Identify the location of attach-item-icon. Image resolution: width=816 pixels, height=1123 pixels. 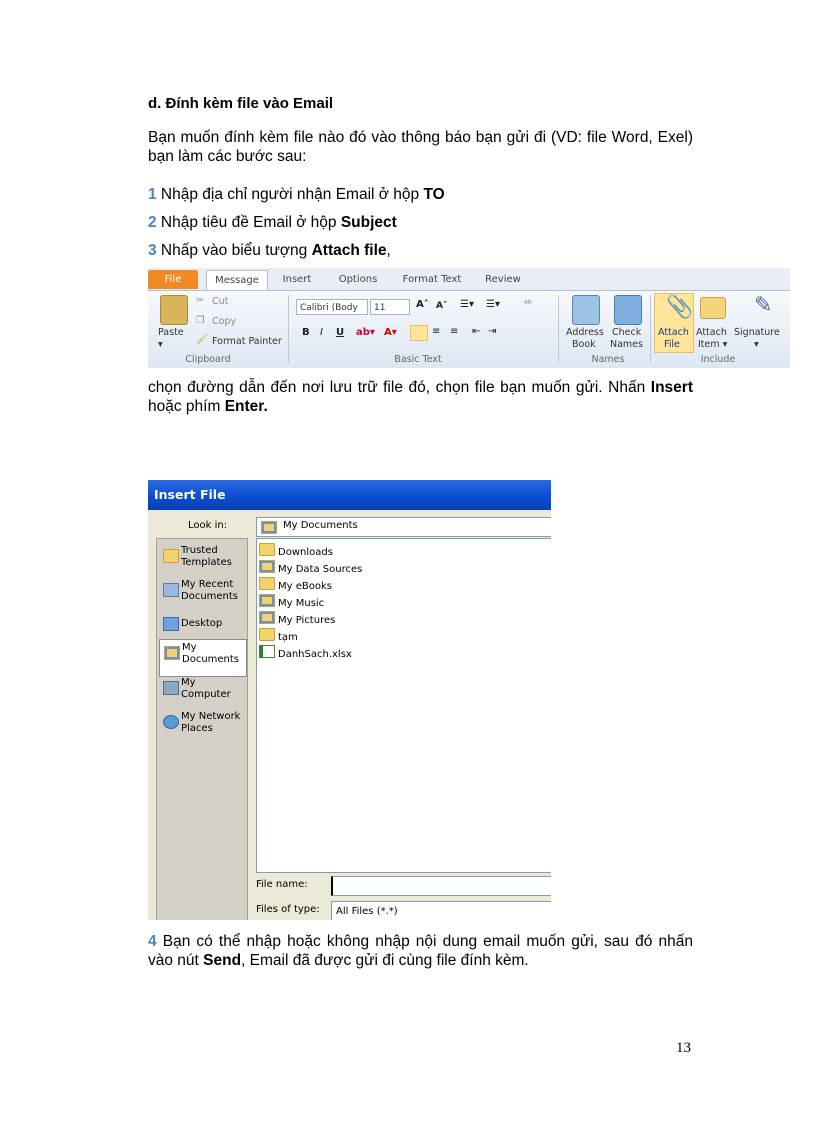
(713, 308).